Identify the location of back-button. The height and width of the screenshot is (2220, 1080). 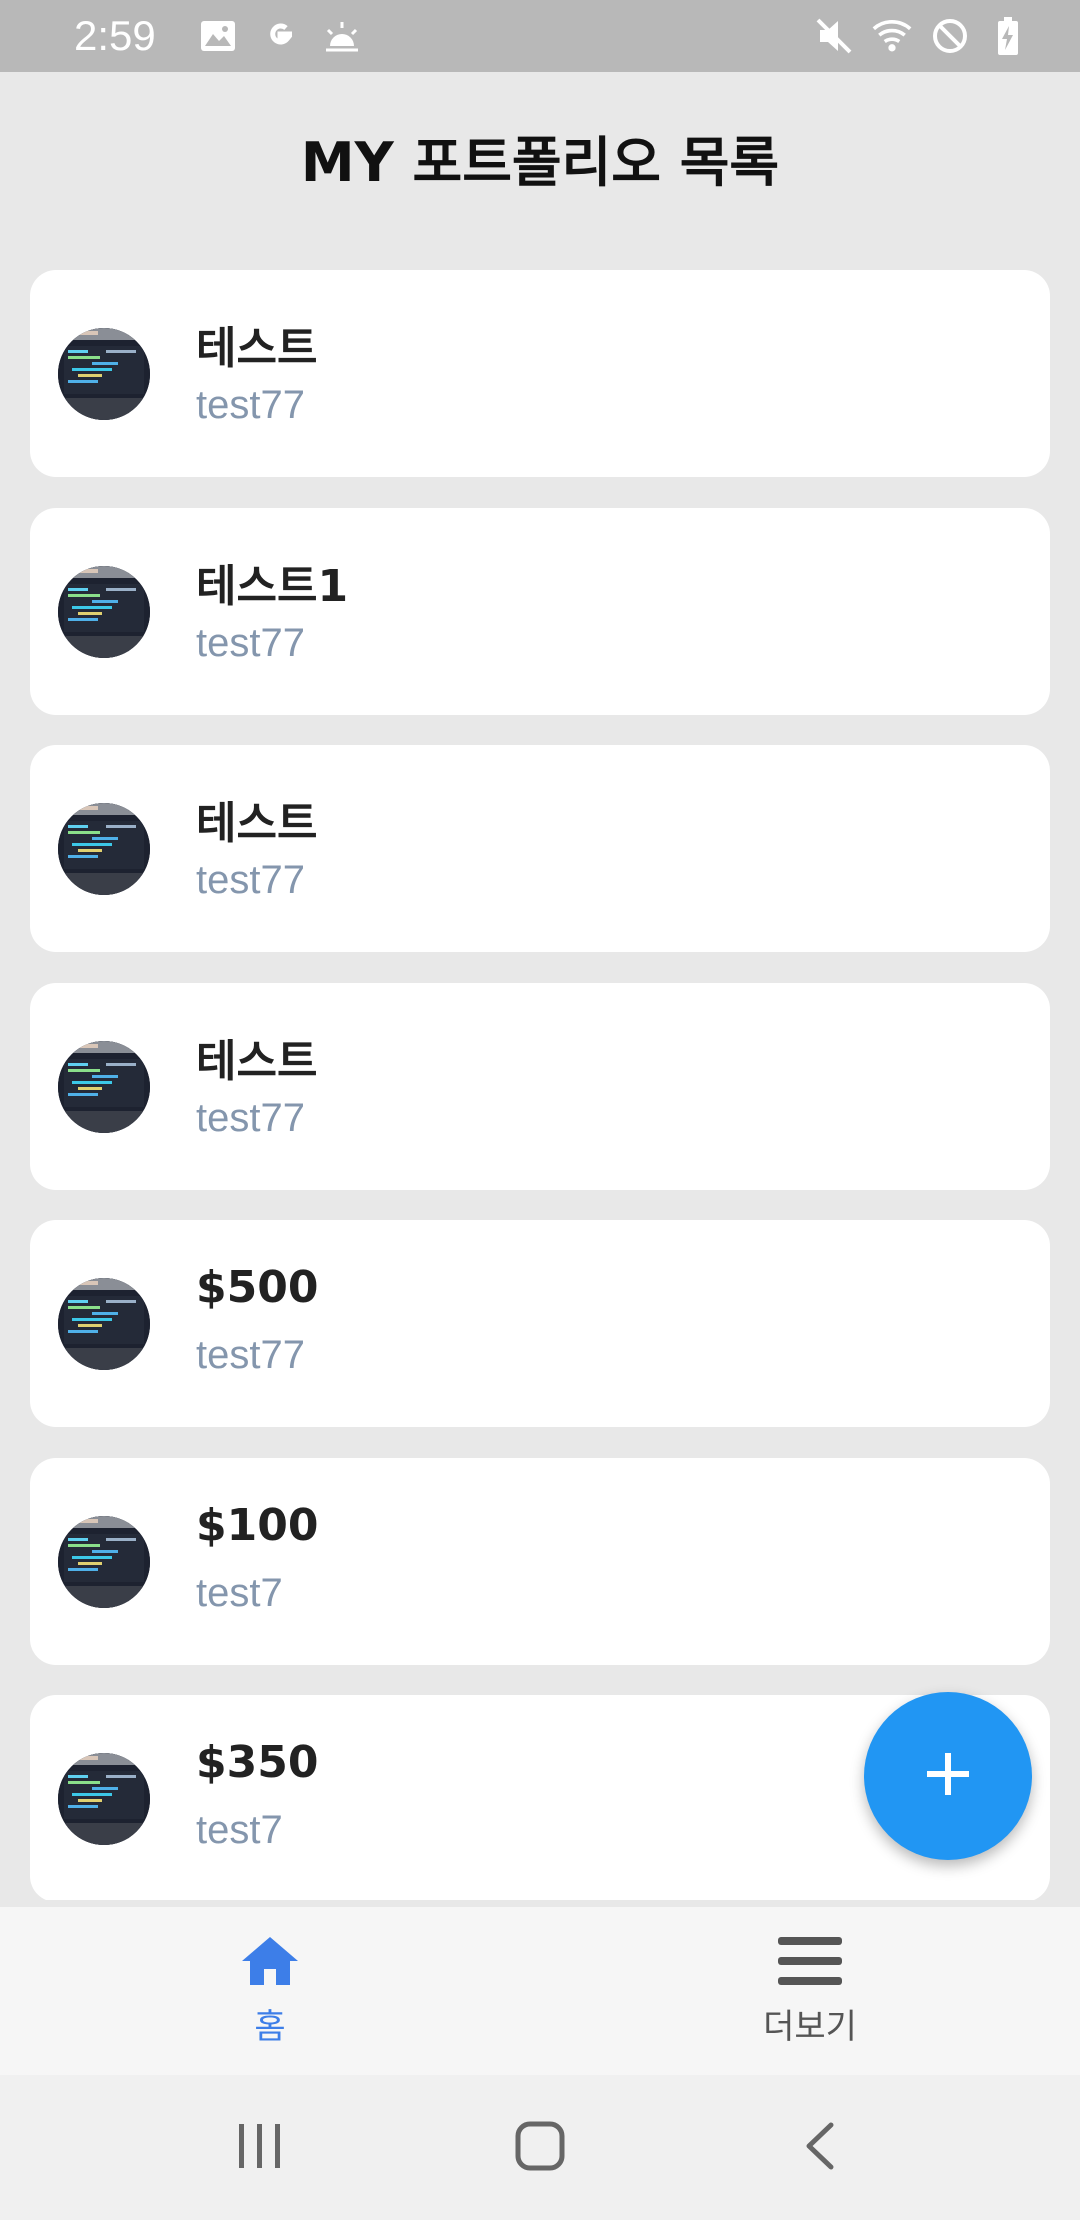
(820, 2148).